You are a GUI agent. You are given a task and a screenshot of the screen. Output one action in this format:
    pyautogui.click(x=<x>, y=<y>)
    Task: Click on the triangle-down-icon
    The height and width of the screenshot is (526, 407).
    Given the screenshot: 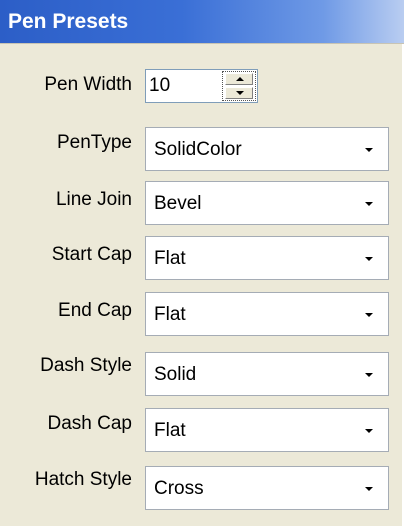 What is the action you would take?
    pyautogui.click(x=240, y=93)
    